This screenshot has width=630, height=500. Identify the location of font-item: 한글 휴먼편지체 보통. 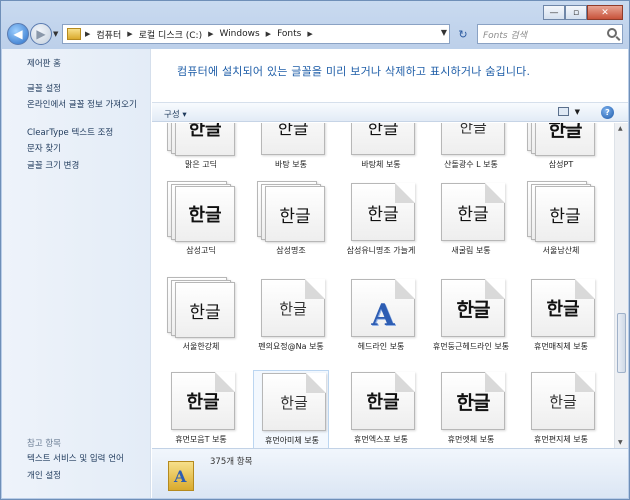
(561, 409).